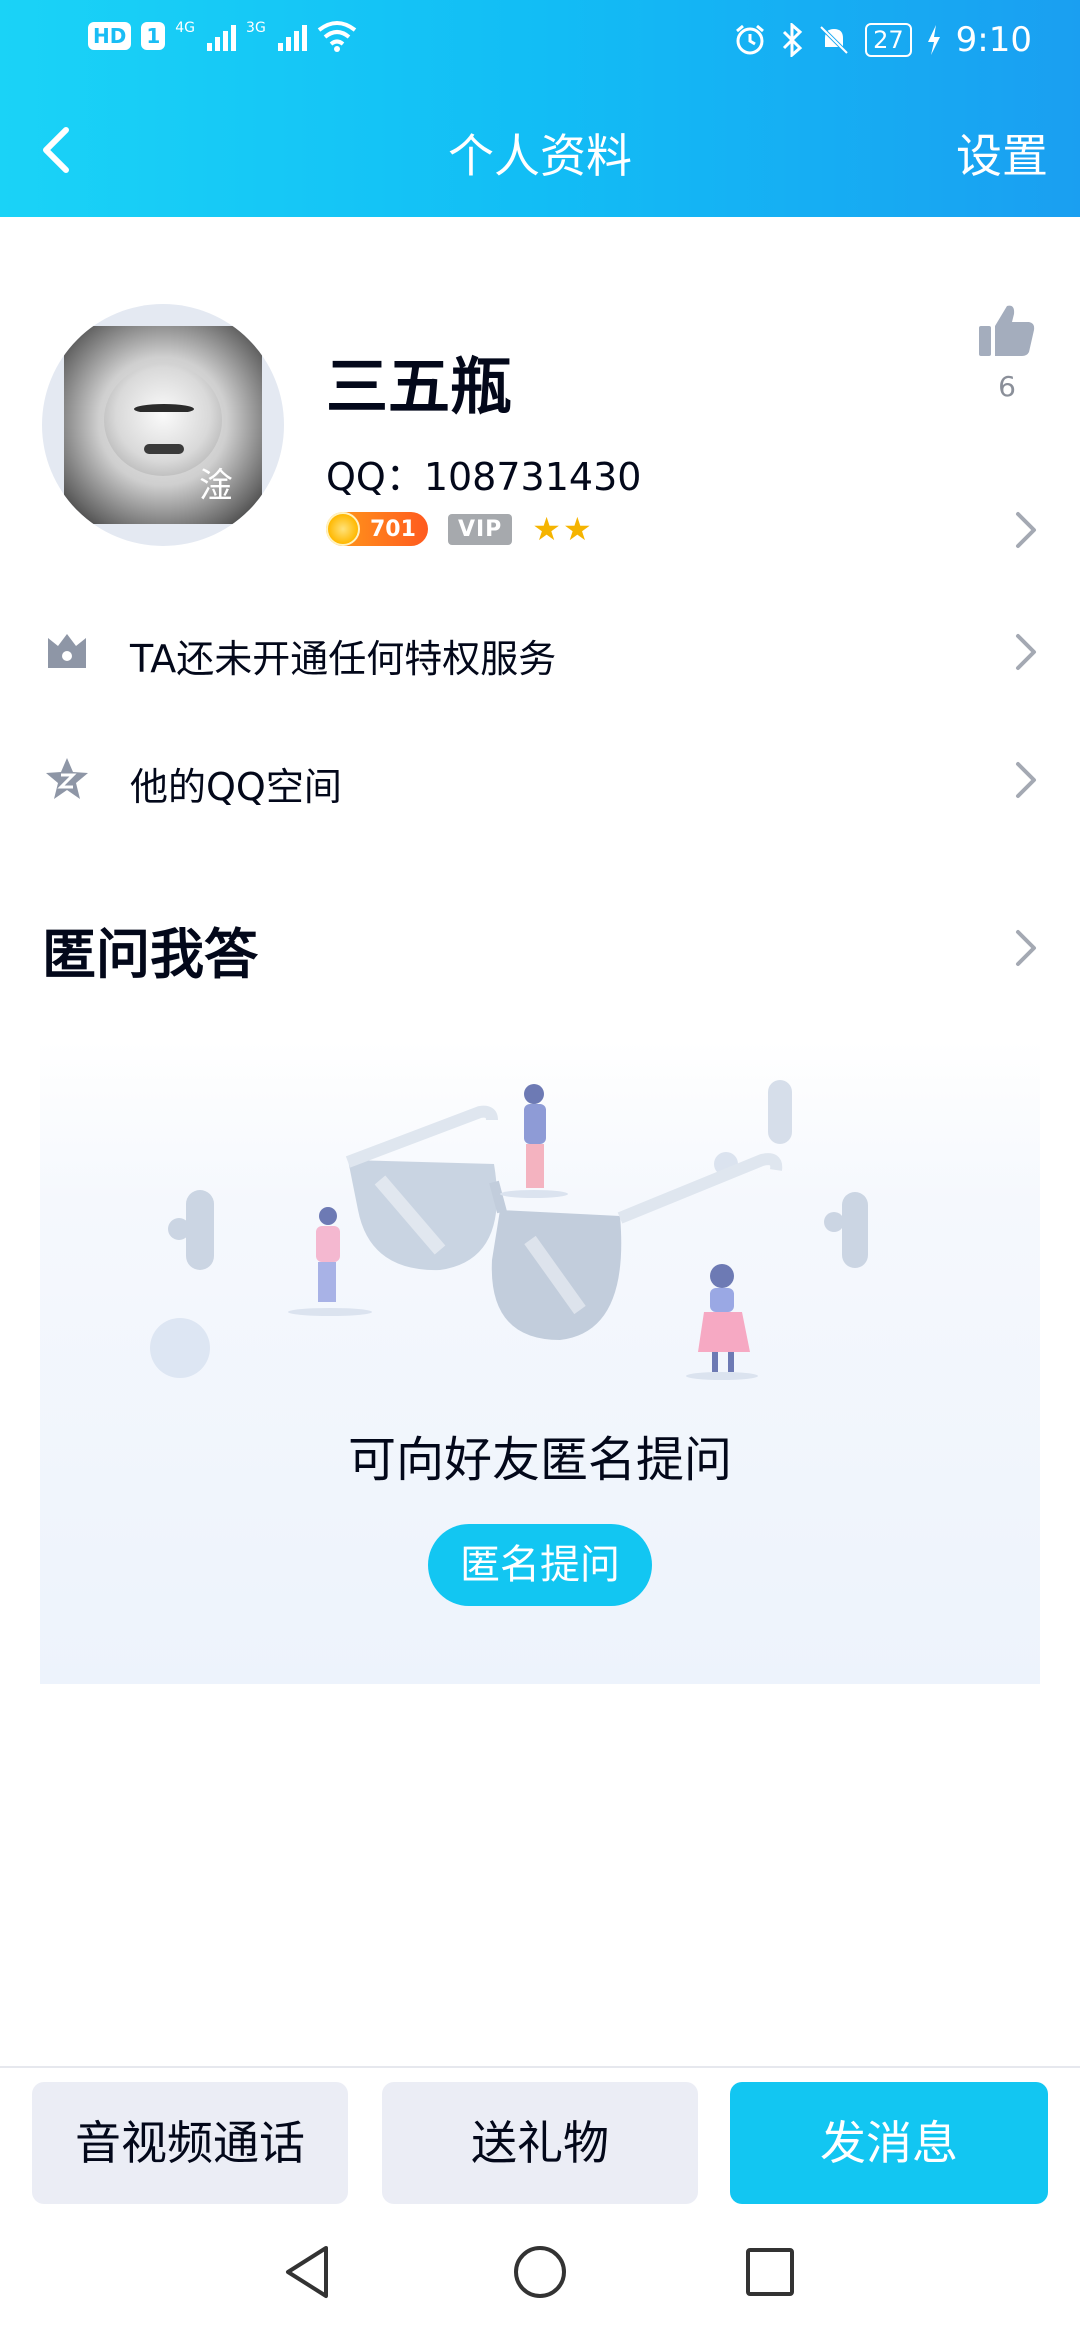 Image resolution: width=1080 pixels, height=2340 pixels. What do you see at coordinates (539, 1460) in the screenshot?
I see `qa-prompt: 可向好友匿名提问` at bounding box center [539, 1460].